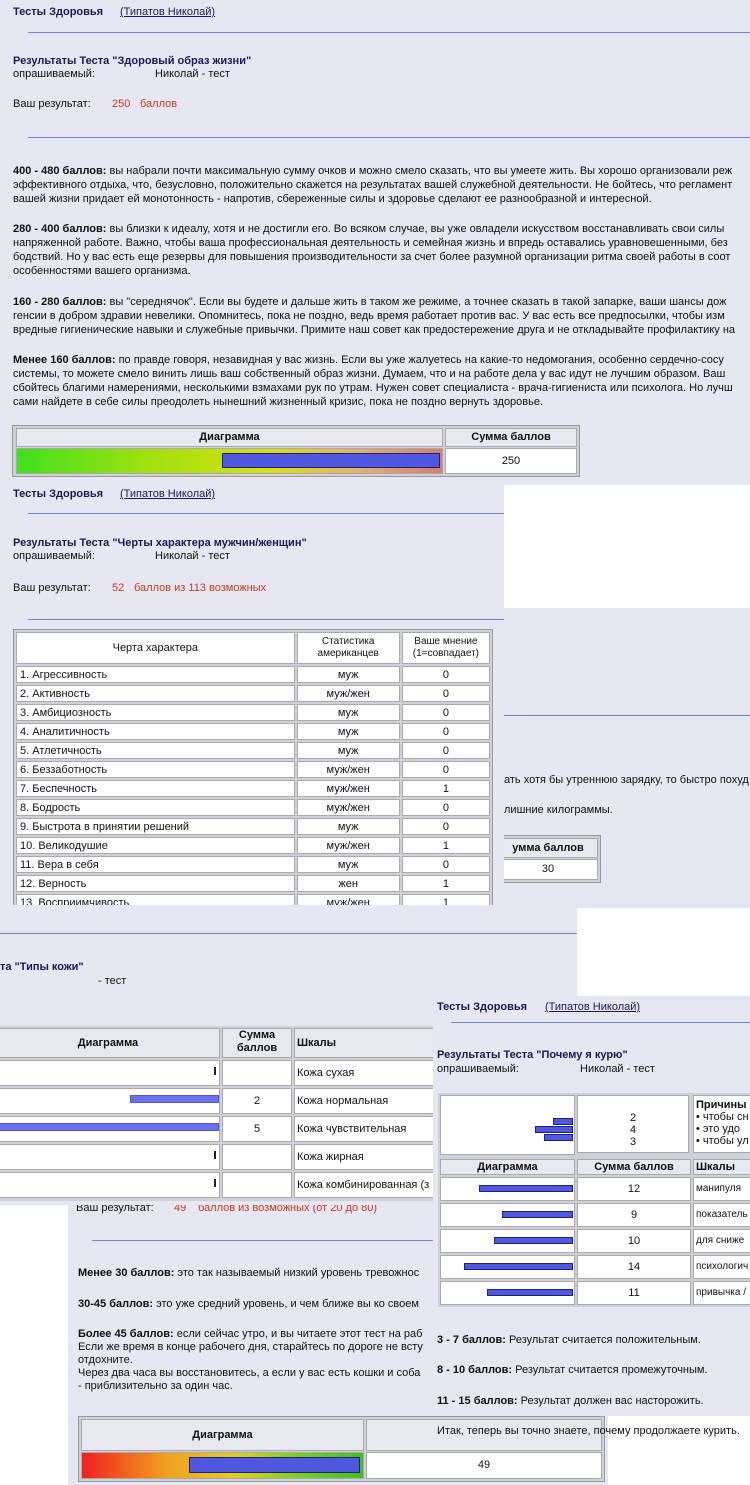 The width and height of the screenshot is (750, 1485). I want to click on sum-value: 49, so click(484, 1465).